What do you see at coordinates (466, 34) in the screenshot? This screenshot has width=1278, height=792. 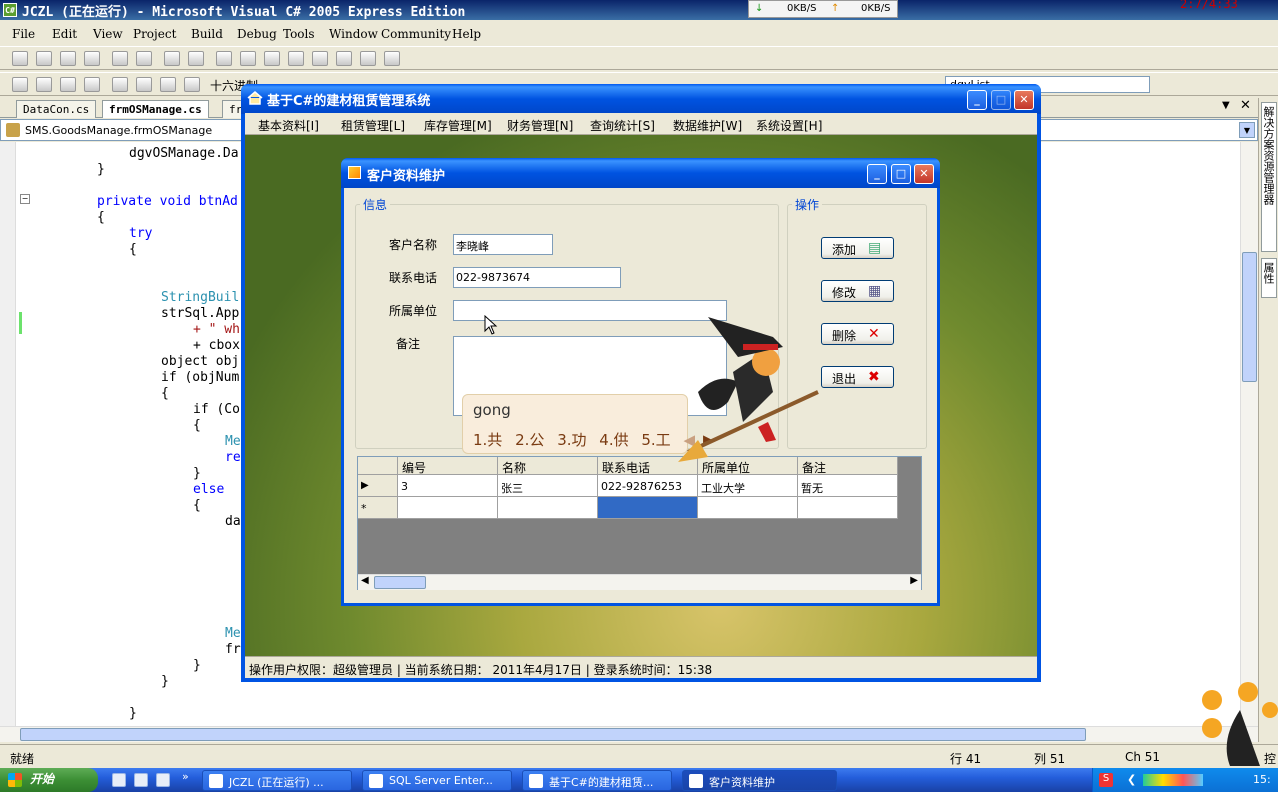 I see `menu-help: Help` at bounding box center [466, 34].